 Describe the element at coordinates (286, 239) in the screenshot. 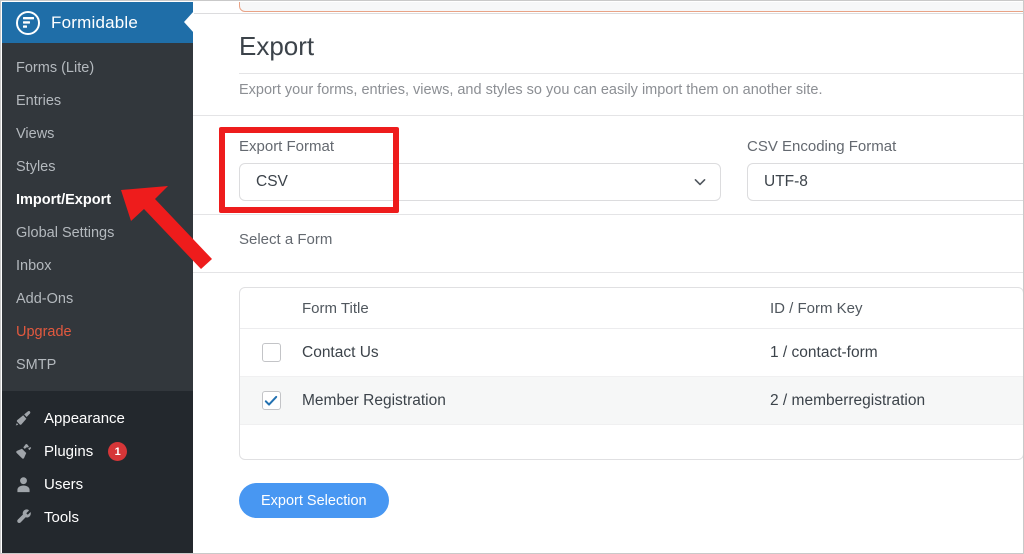

I see `select-form-label: Select a Form` at that location.